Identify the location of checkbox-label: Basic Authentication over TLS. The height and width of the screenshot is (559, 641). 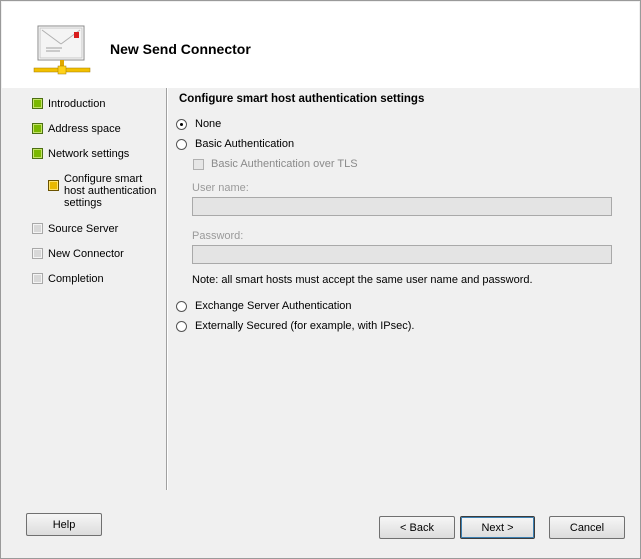
(284, 164).